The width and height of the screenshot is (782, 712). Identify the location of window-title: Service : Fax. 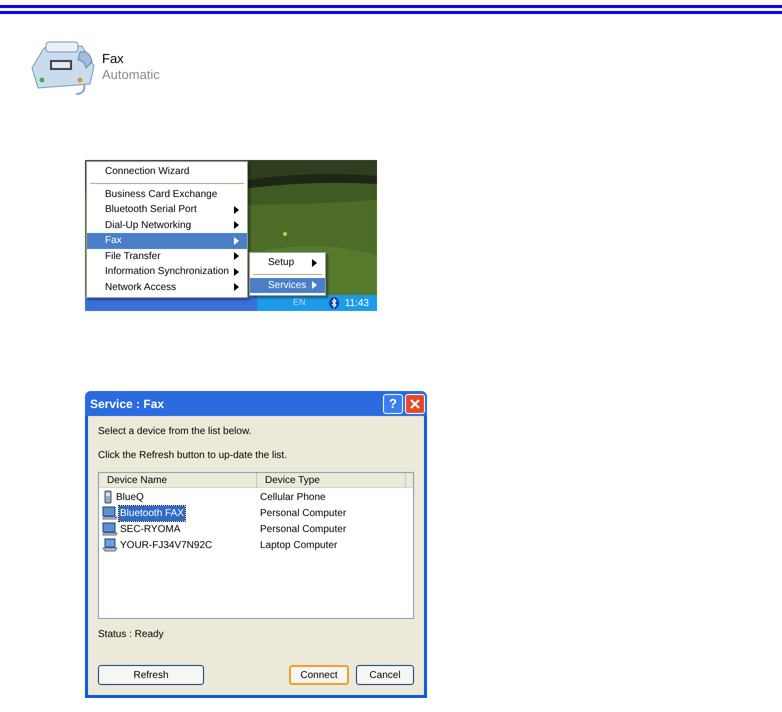
(127, 404).